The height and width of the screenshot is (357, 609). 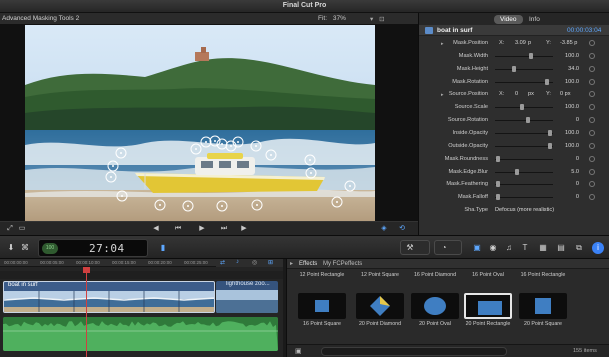 I want to click on photo-browser-icon: ◉, so click(x=493, y=247).